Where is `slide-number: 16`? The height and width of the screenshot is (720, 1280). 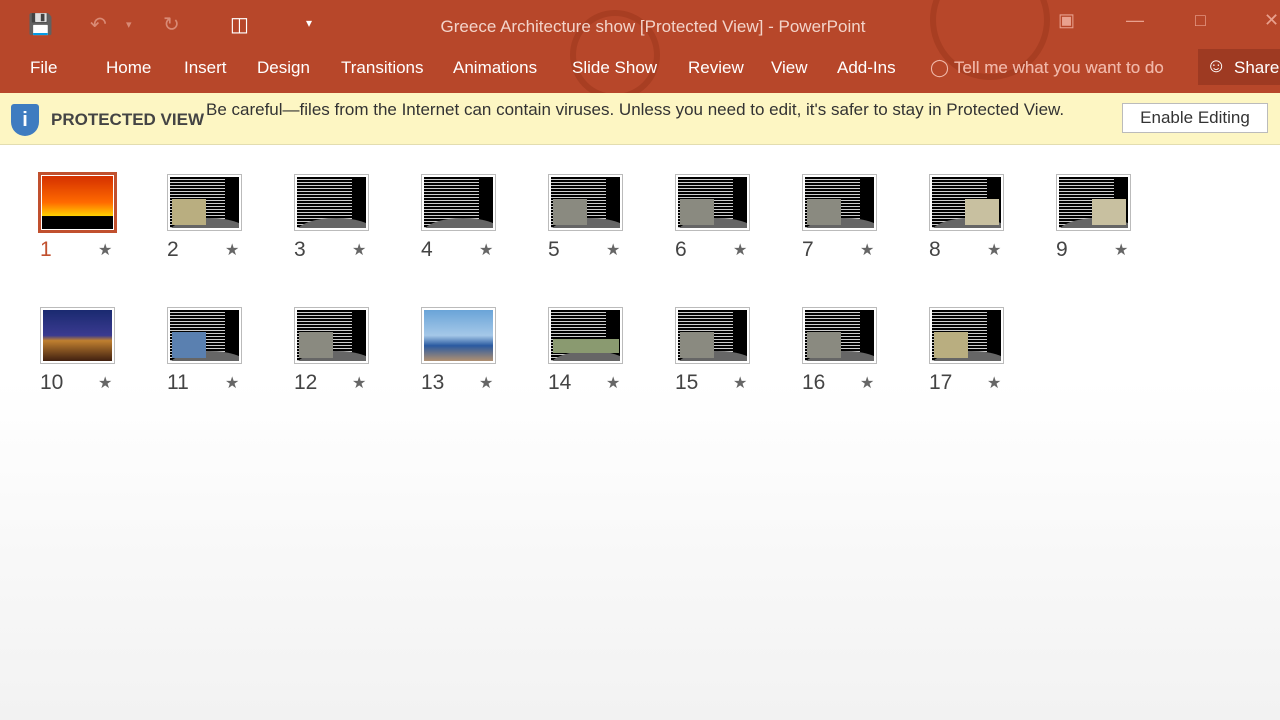 slide-number: 16 is located at coordinates (814, 382).